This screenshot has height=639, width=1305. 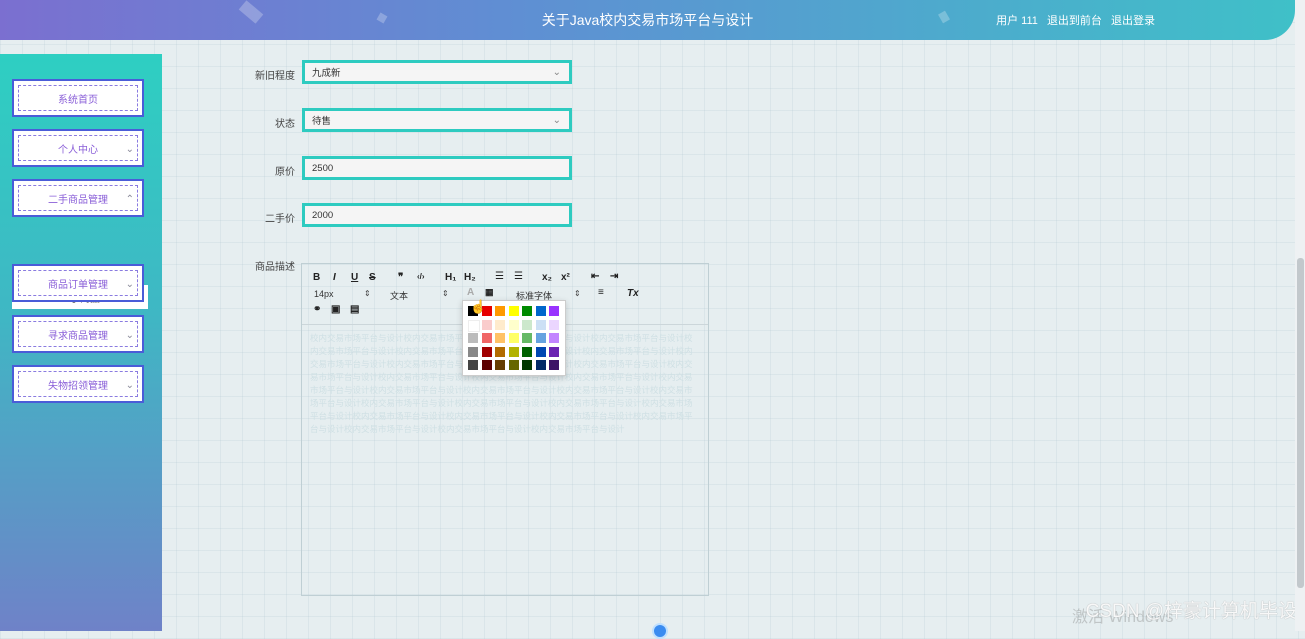 I want to click on second-price-label: 二手价, so click(x=280, y=219).